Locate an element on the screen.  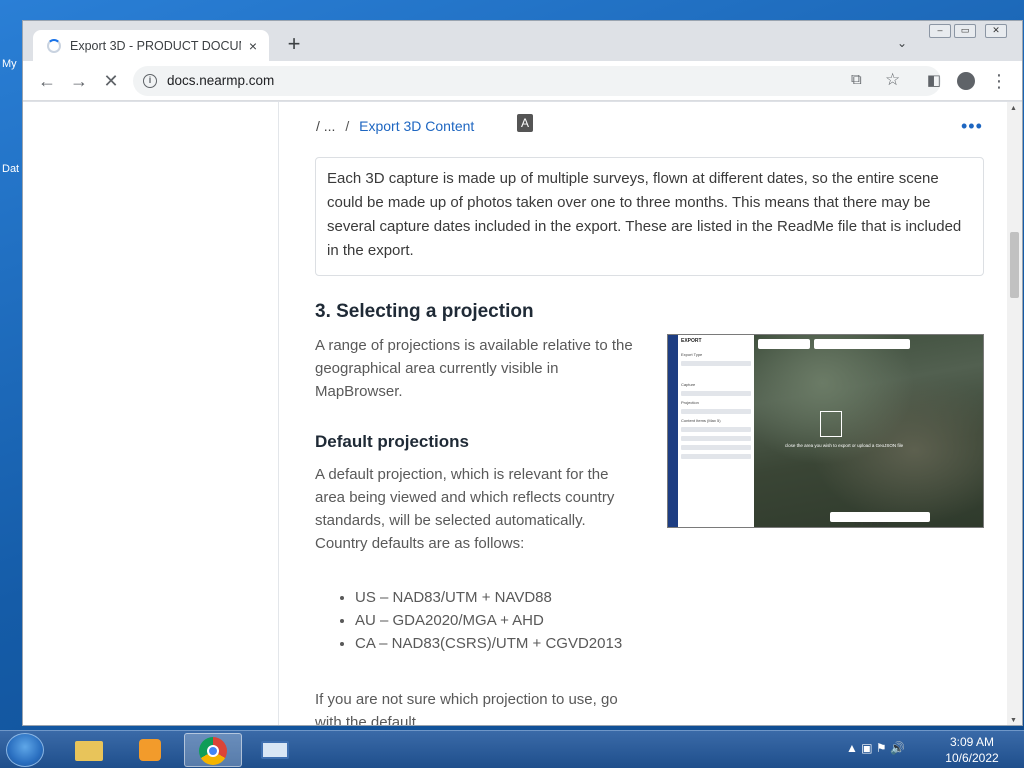
more-options-icon: ••• is located at coordinates (972, 126).